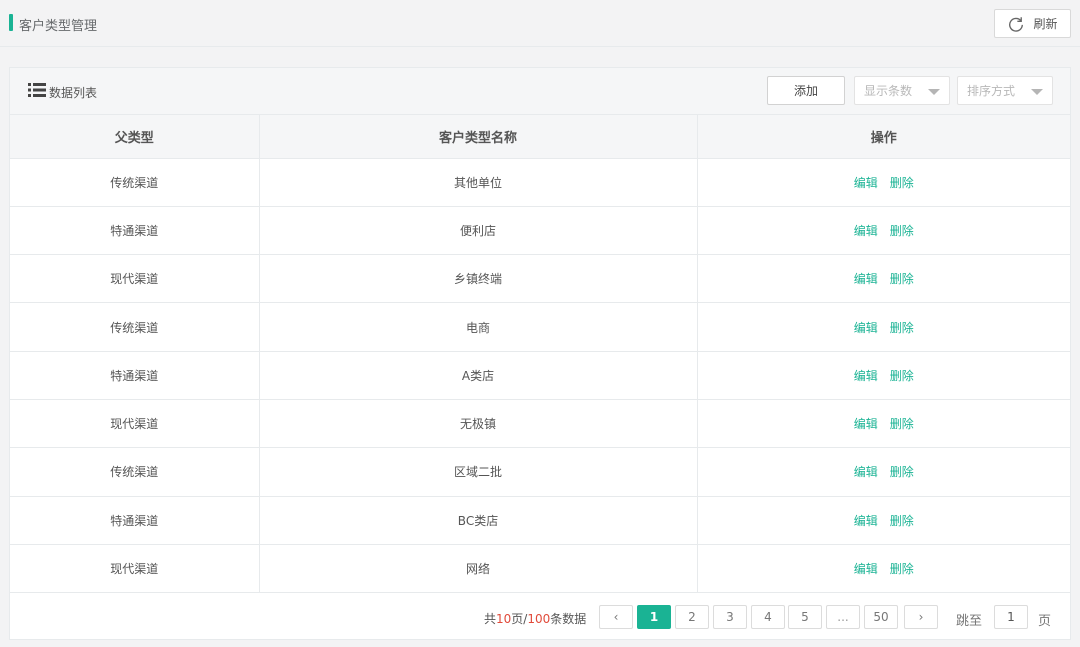 The width and height of the screenshot is (1080, 647). I want to click on jump-page-suffix: 页, so click(1045, 621).